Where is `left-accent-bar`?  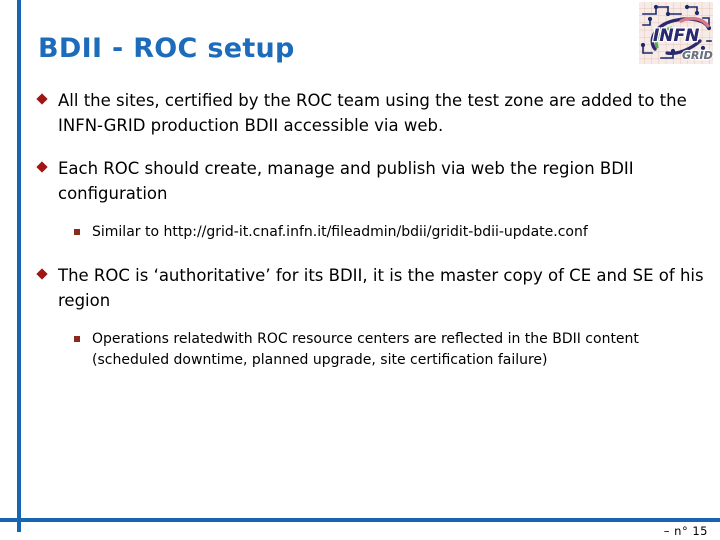
left-accent-bar is located at coordinates (19, 266).